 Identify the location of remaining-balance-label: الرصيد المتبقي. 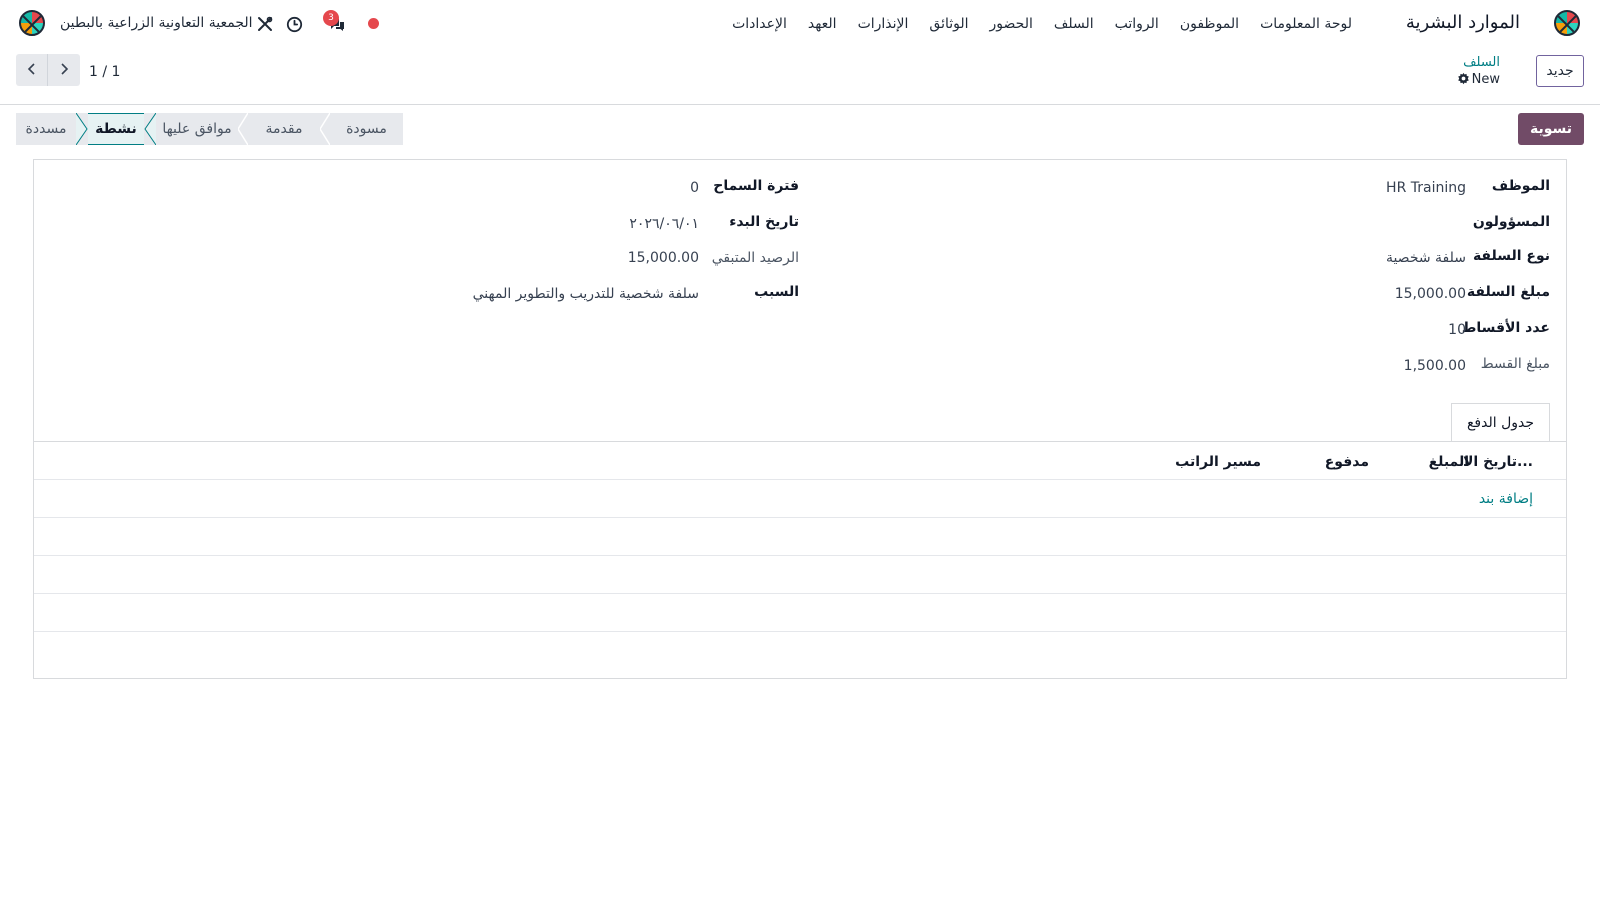
(755, 258).